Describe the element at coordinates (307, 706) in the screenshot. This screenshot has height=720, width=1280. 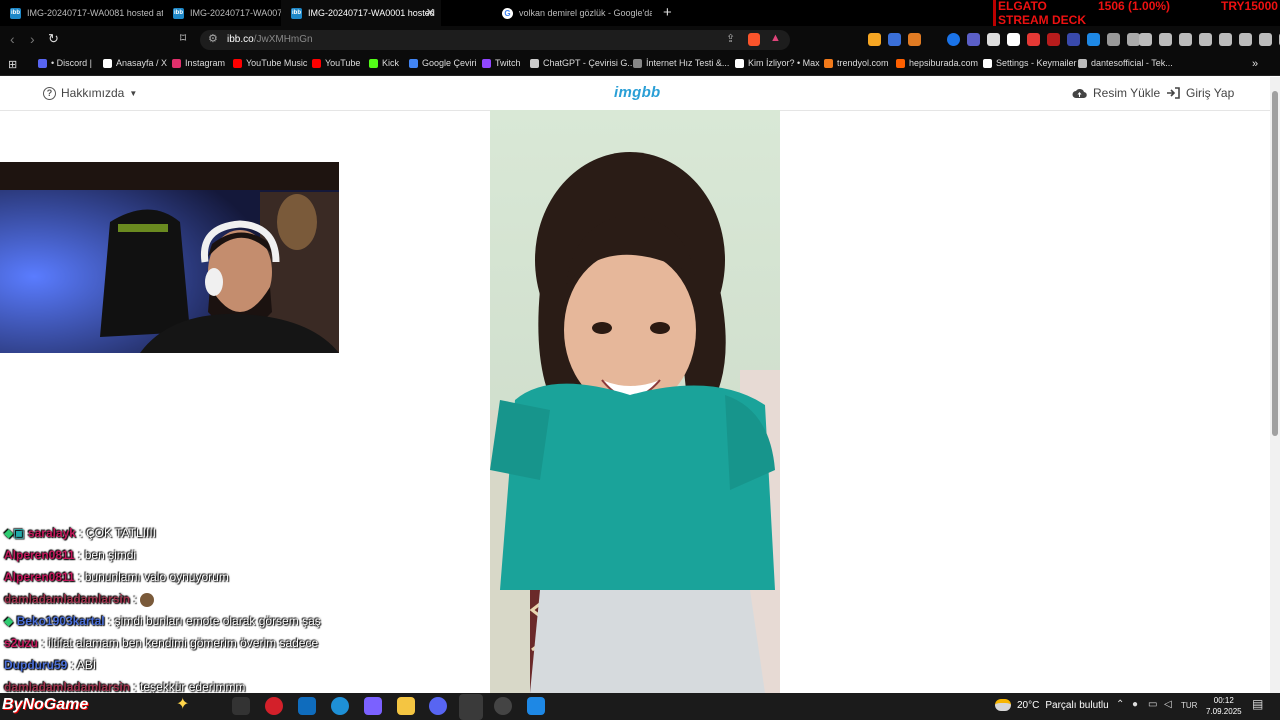
I see `outlook-icon` at that location.